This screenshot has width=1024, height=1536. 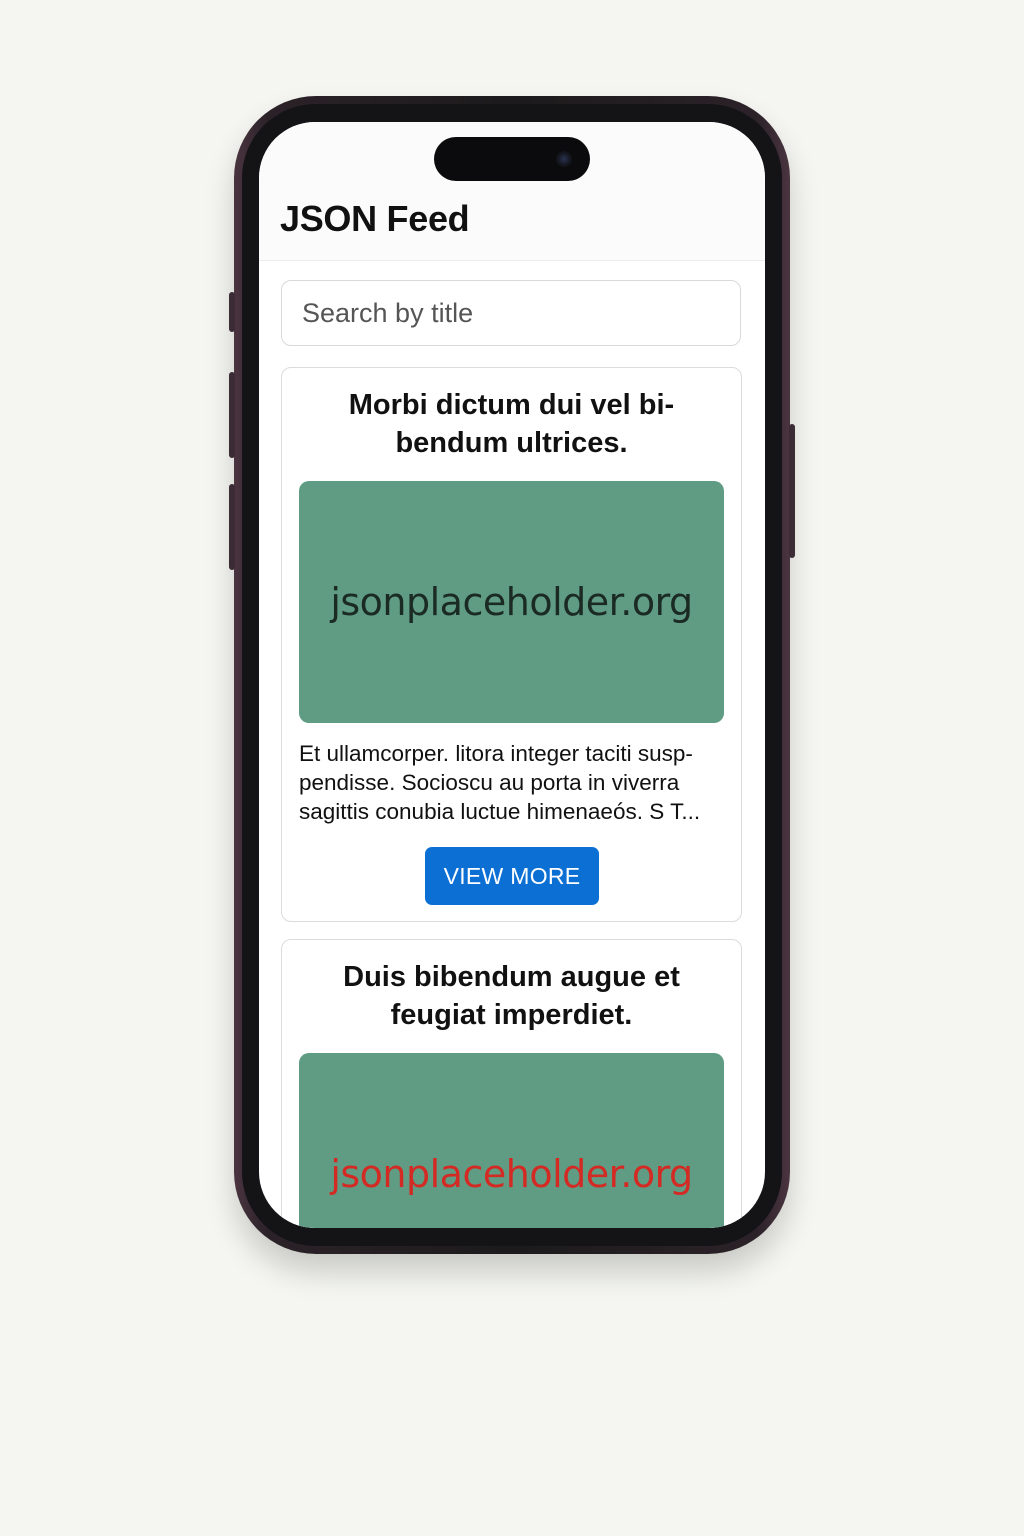 I want to click on power-button, so click(x=792, y=491).